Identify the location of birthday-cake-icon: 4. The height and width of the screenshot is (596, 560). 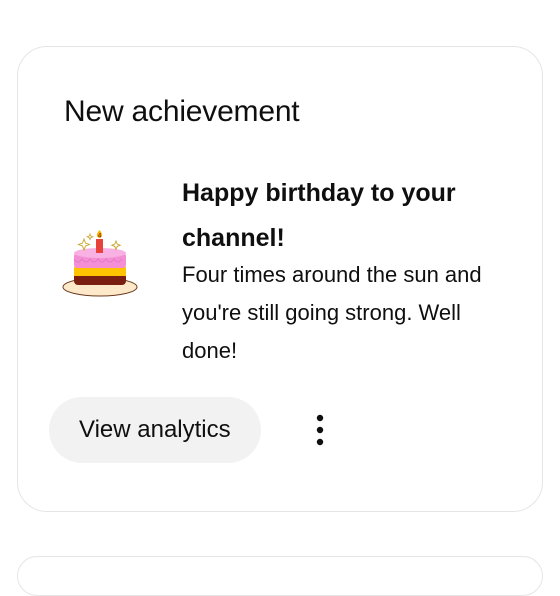
(100, 263).